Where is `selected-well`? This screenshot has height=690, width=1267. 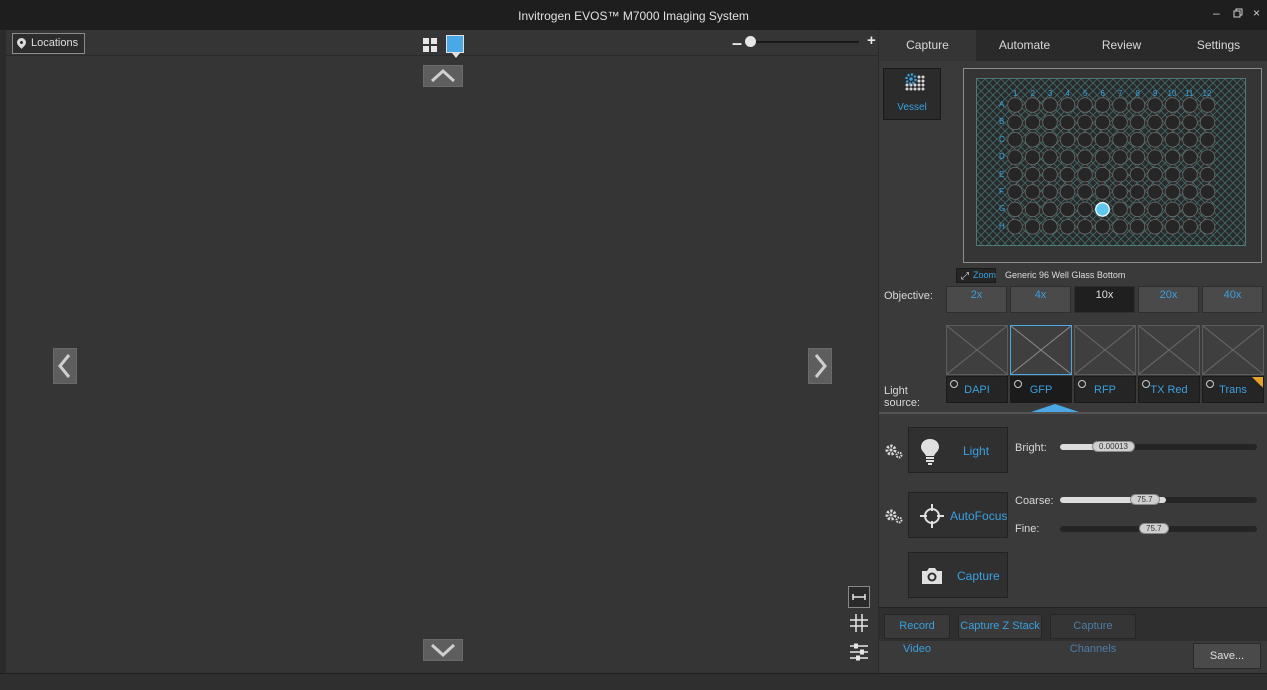
selected-well is located at coordinates (1102, 209).